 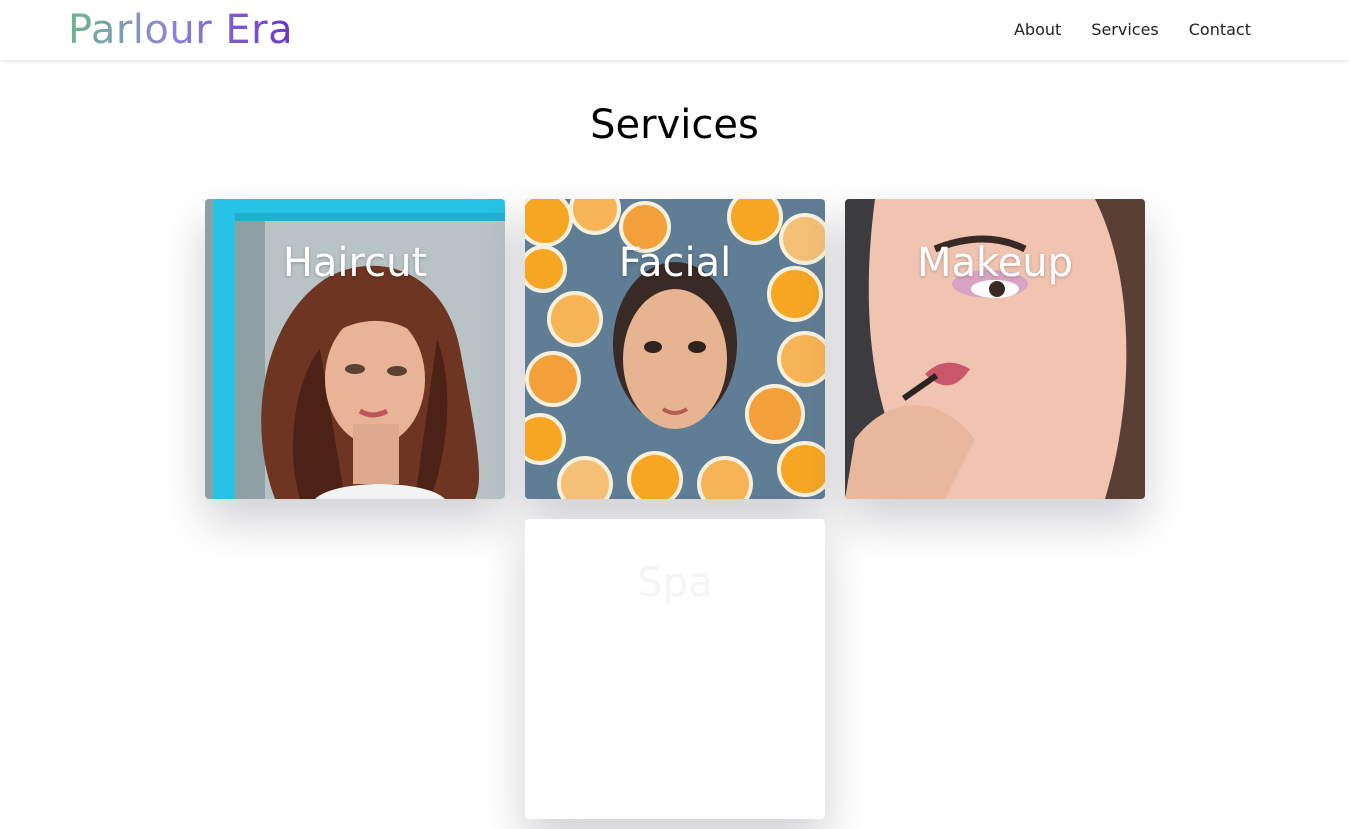 I want to click on card-label-facial: Facial, so click(x=675, y=263).